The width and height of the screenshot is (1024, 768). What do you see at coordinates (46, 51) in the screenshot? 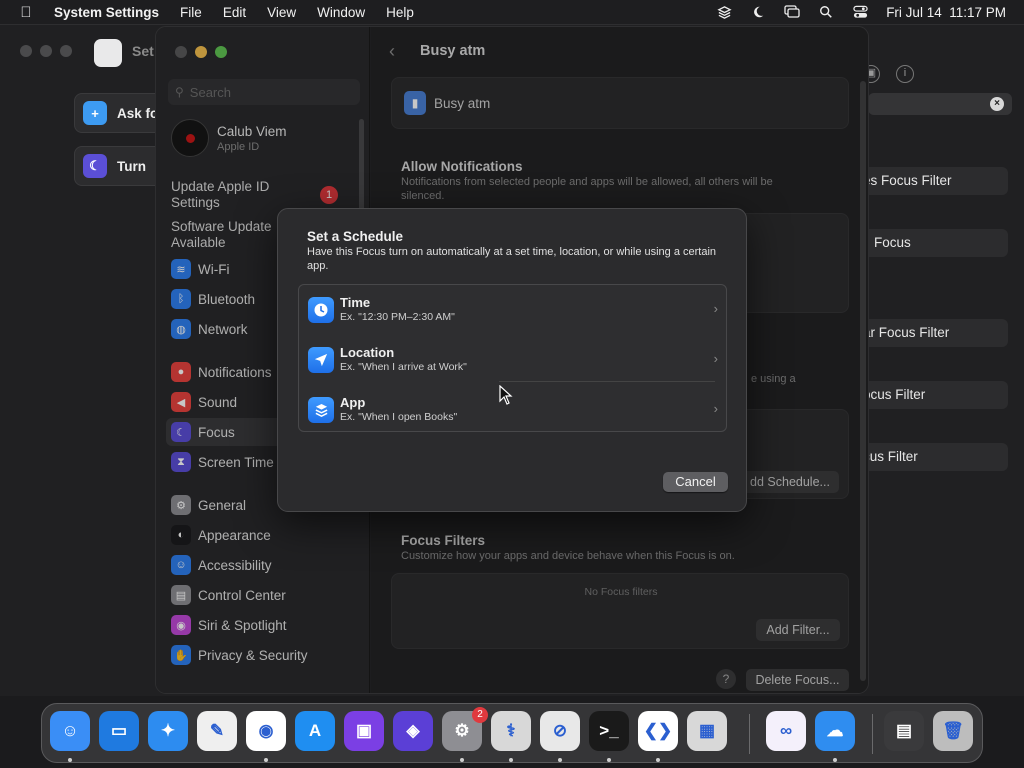
I see `bg-minimize-button` at bounding box center [46, 51].